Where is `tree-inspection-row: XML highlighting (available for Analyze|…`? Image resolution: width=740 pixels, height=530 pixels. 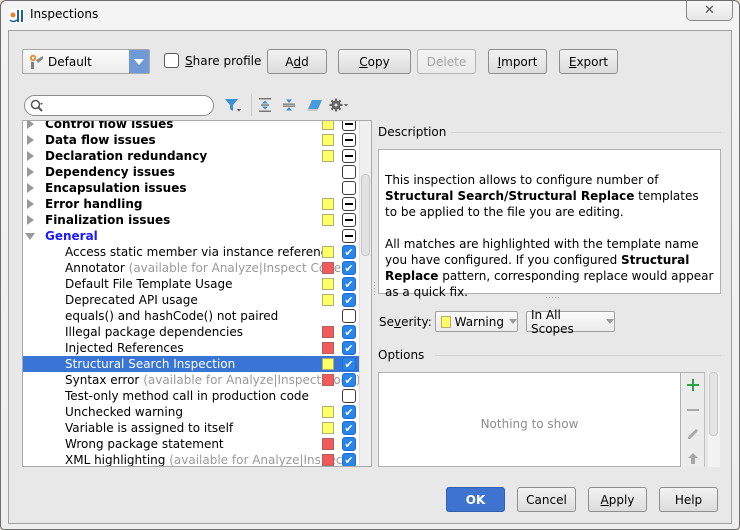
tree-inspection-row: XML highlighting (available for Analyze|… is located at coordinates (191, 459).